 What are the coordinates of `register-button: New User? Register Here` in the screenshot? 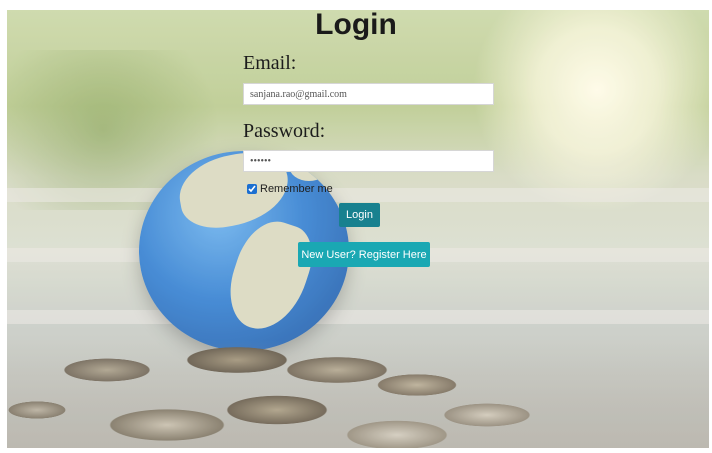 It's located at (364, 254).